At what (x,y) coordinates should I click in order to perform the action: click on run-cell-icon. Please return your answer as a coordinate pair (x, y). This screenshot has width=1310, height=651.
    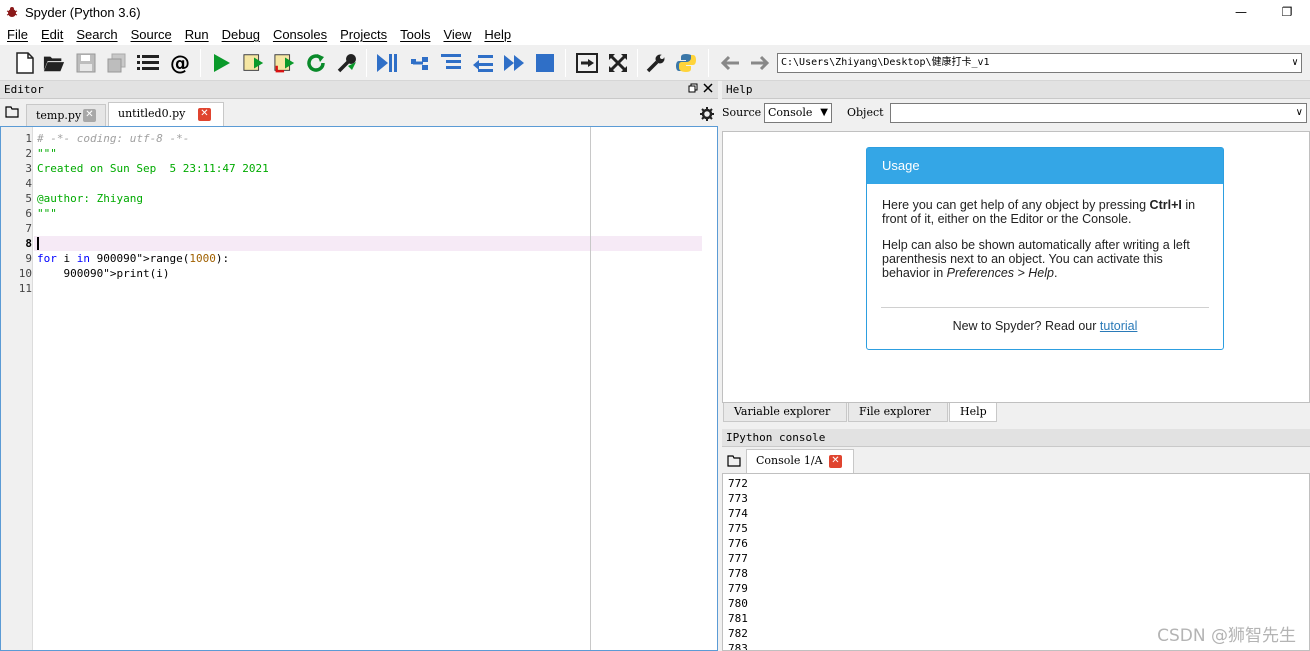
    Looking at the image, I should click on (254, 63).